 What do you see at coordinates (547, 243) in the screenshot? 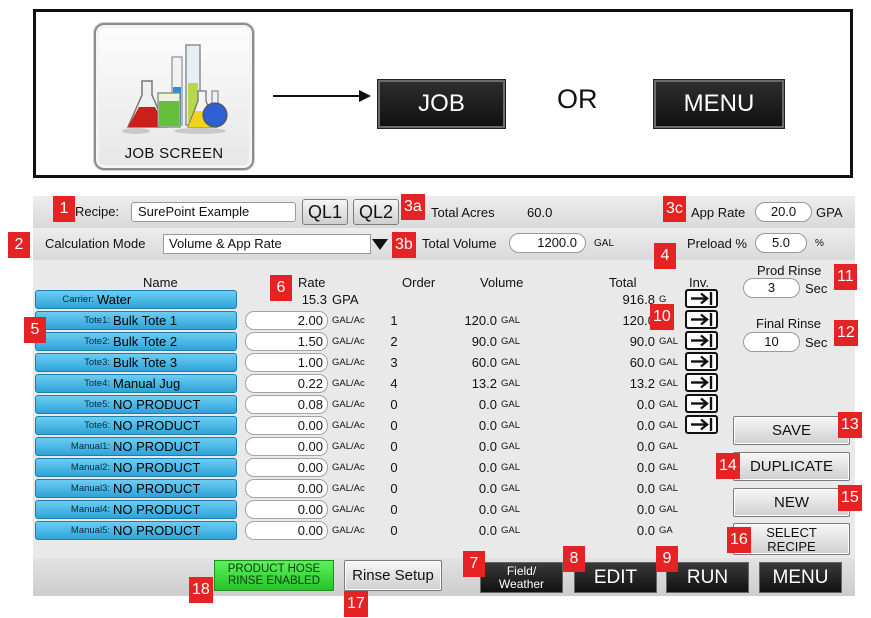
I see `total-volume-field: 1200.0` at bounding box center [547, 243].